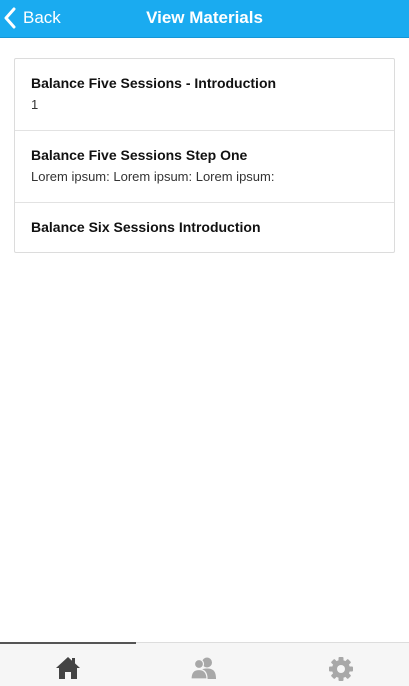  Describe the element at coordinates (154, 83) in the screenshot. I see `list-item-title: Balance Five Sessions - Introduction` at that location.